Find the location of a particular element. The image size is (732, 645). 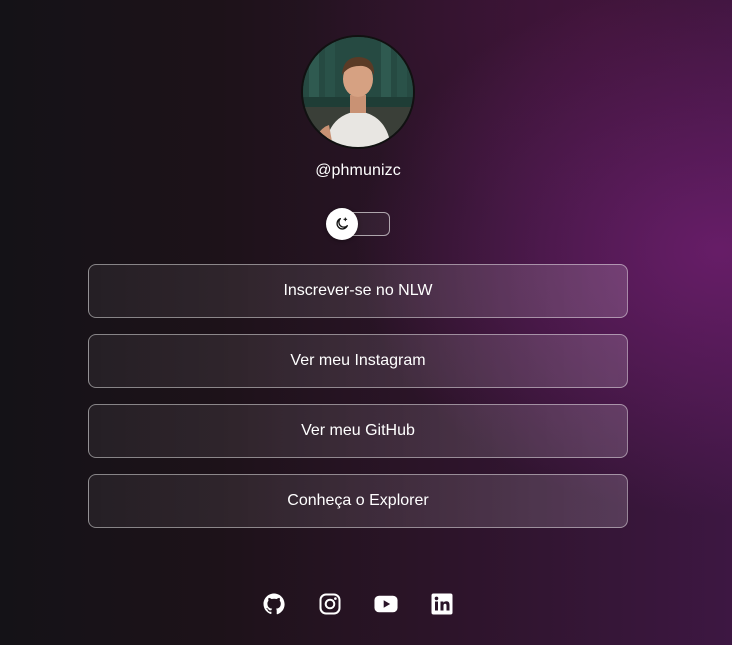

link-button-nlw: Inscrever-se no NLW is located at coordinates (358, 291).